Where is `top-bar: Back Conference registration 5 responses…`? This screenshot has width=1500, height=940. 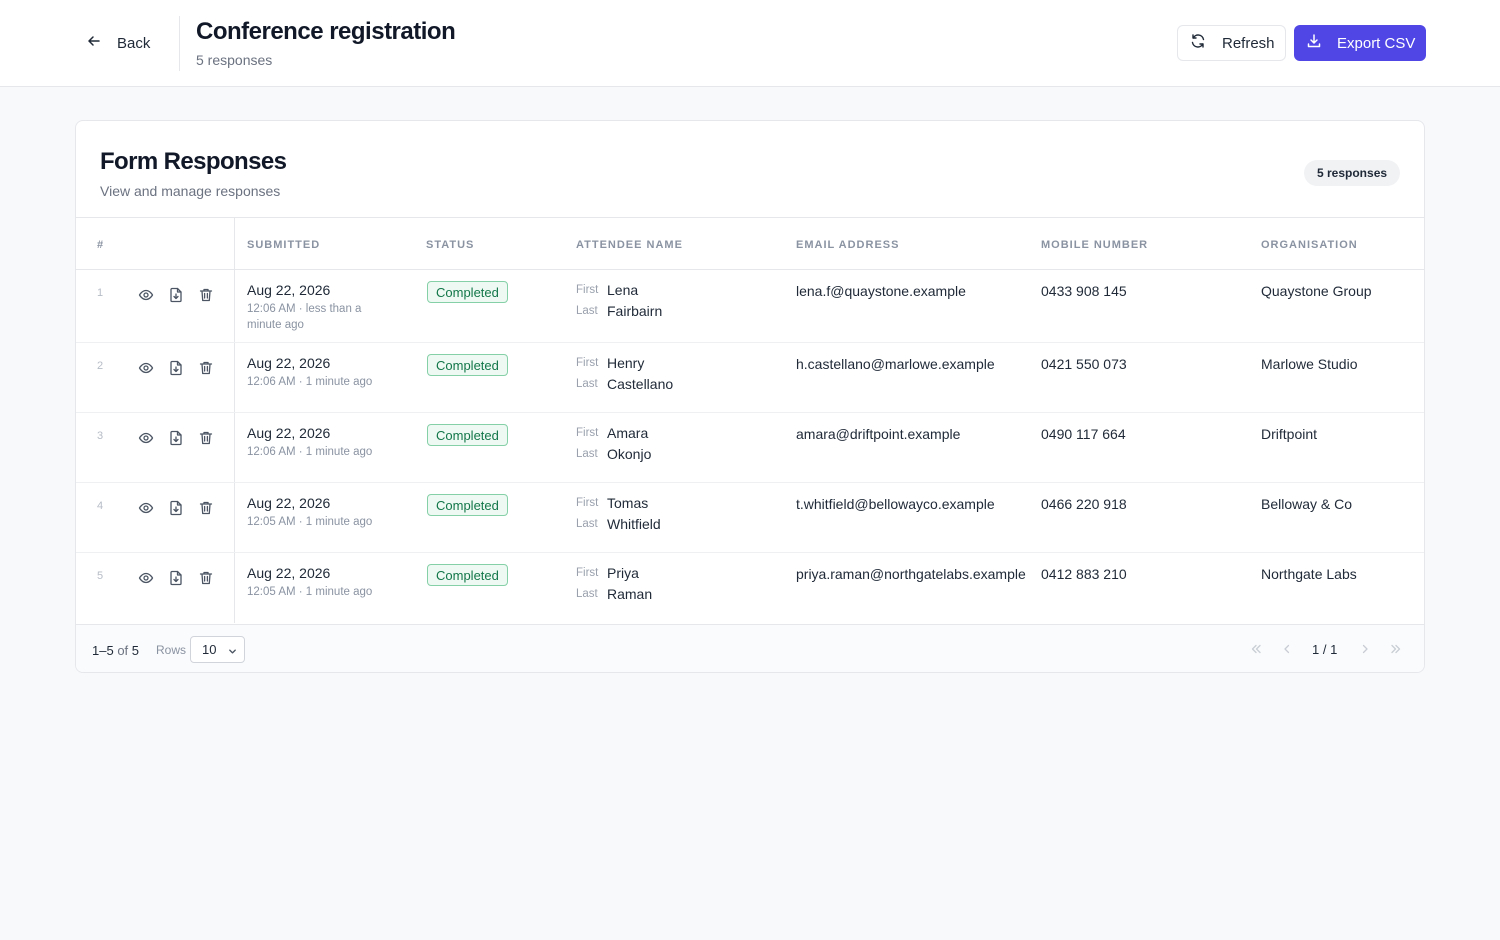
top-bar: Back Conference registration 5 responses… is located at coordinates (750, 43).